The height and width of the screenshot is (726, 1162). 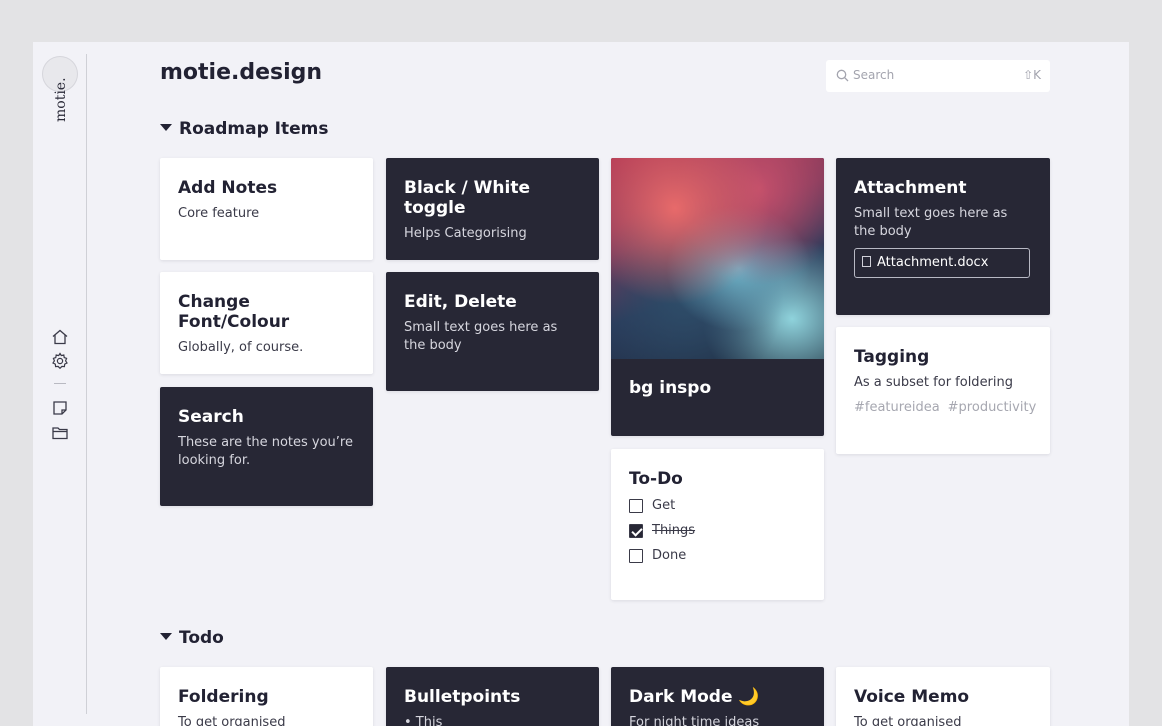 I want to click on tag-list: #featureidea #productivity, so click(x=945, y=407).